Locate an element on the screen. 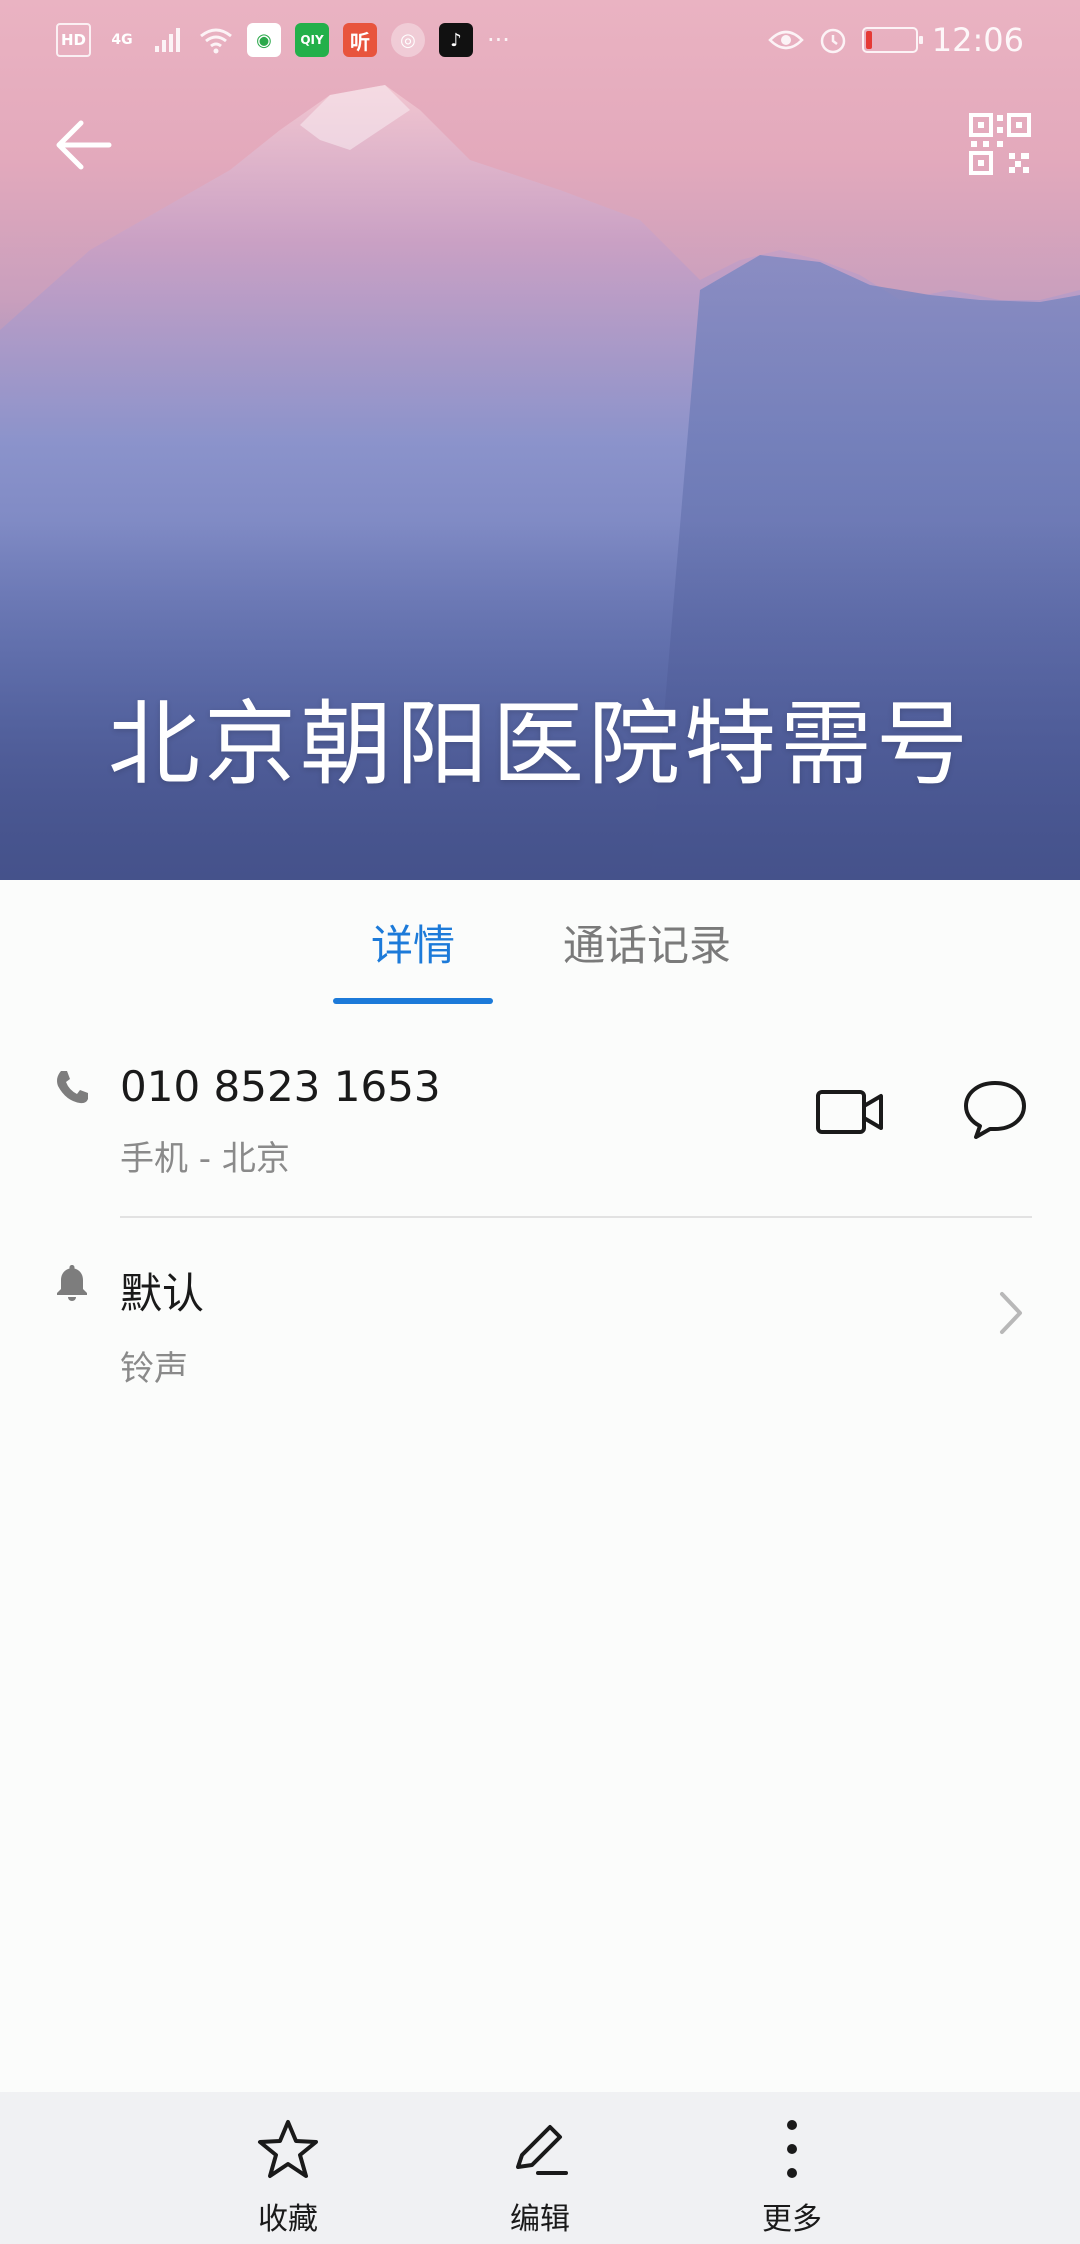 This screenshot has width=1080, height=2244. wifi-icon is located at coordinates (216, 41).